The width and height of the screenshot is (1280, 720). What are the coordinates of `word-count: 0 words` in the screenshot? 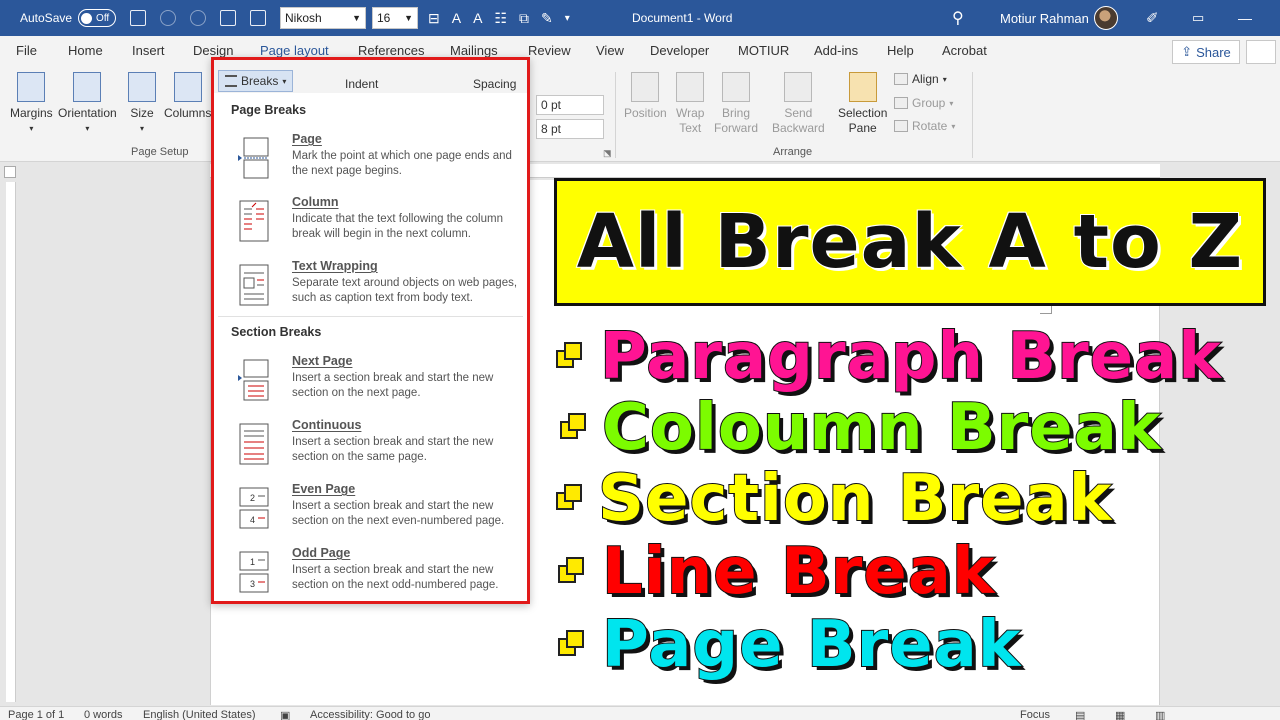 It's located at (103, 714).